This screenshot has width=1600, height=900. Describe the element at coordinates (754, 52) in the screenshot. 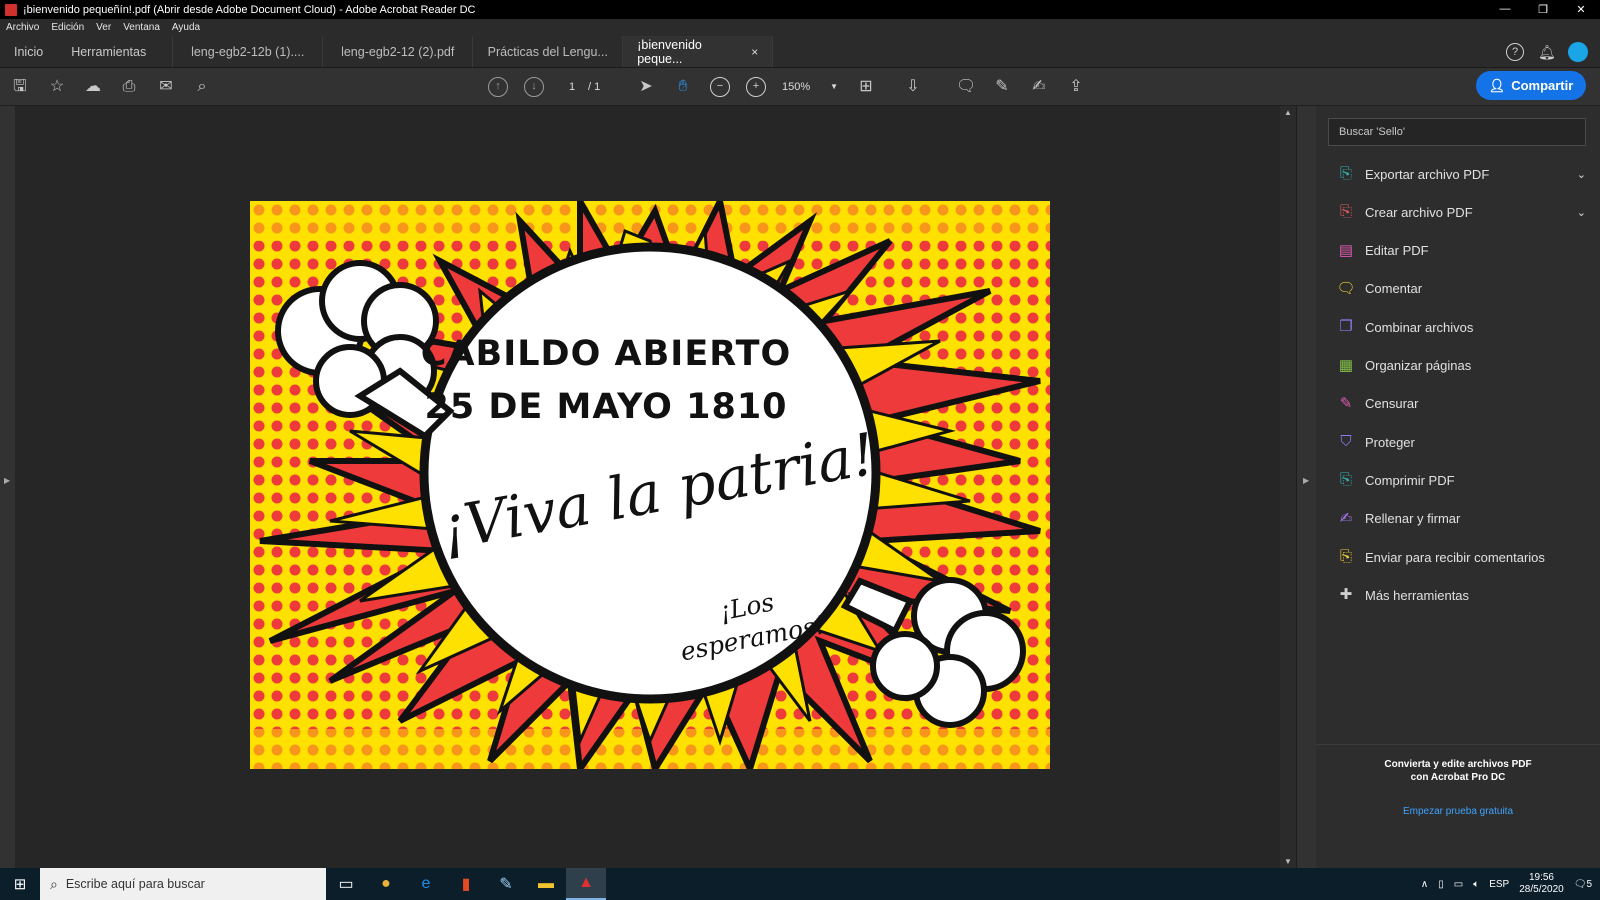

I see `tab-close-icon: ×` at that location.